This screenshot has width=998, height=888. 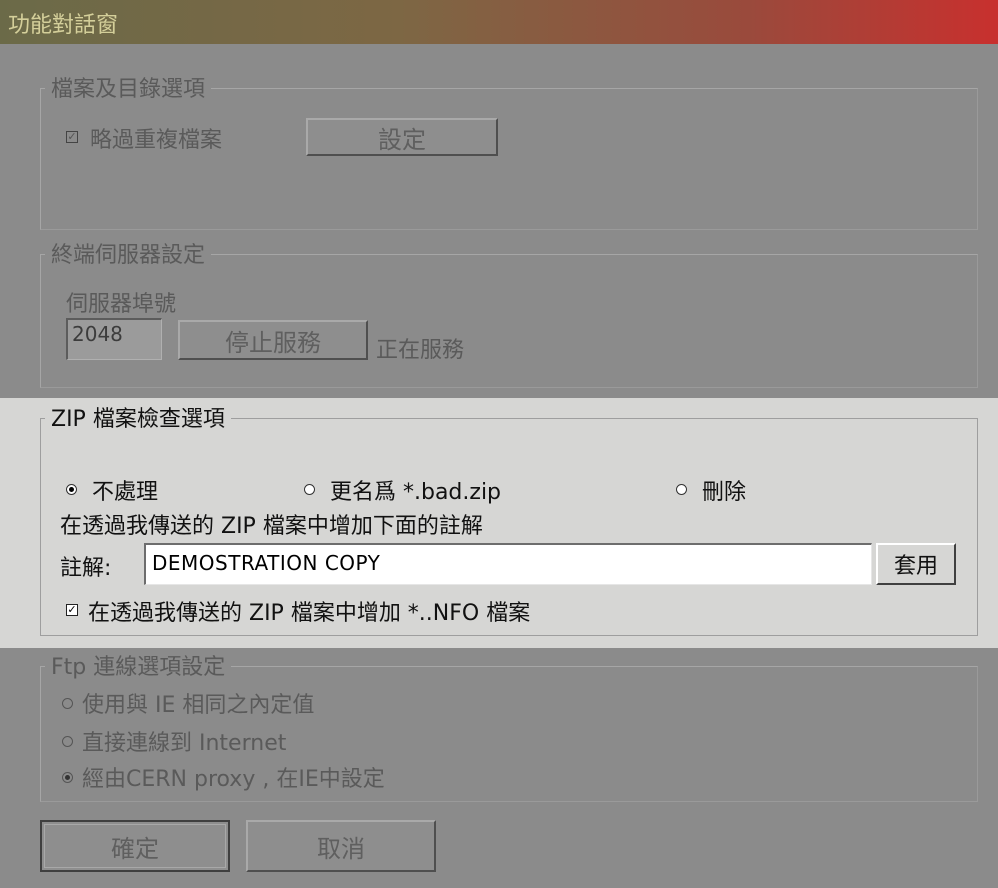 What do you see at coordinates (184, 743) in the screenshot?
I see `radio-direct-connect-label: 直接連線到 Internet` at bounding box center [184, 743].